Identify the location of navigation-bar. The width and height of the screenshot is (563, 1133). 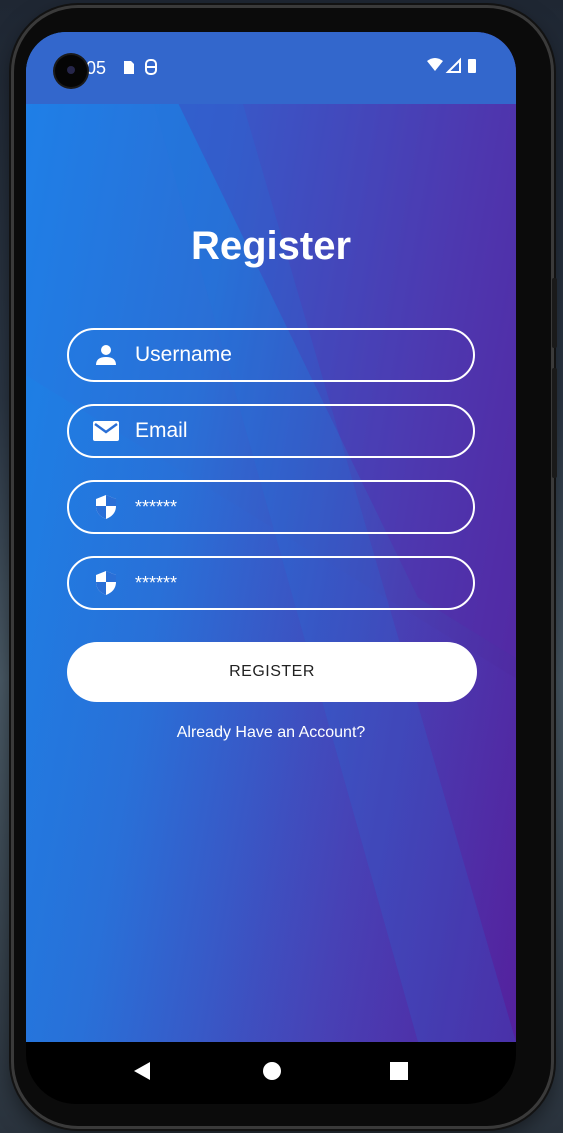
(271, 1073).